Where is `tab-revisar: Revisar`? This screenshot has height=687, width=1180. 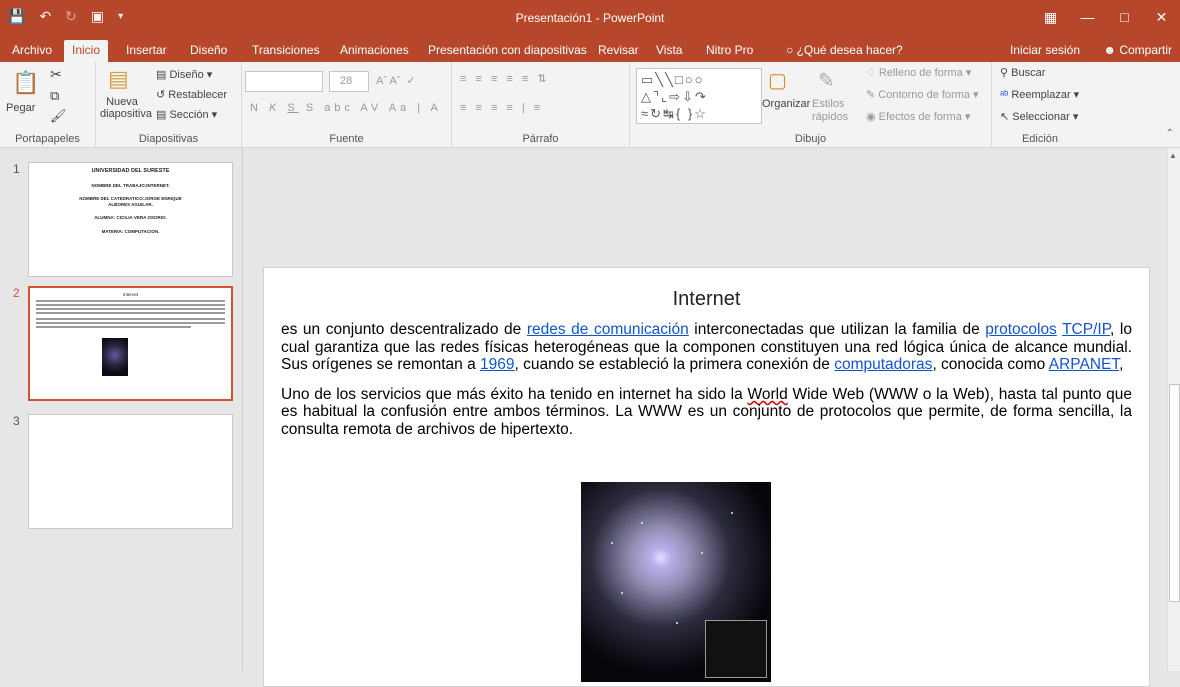
tab-revisar: Revisar is located at coordinates (618, 51).